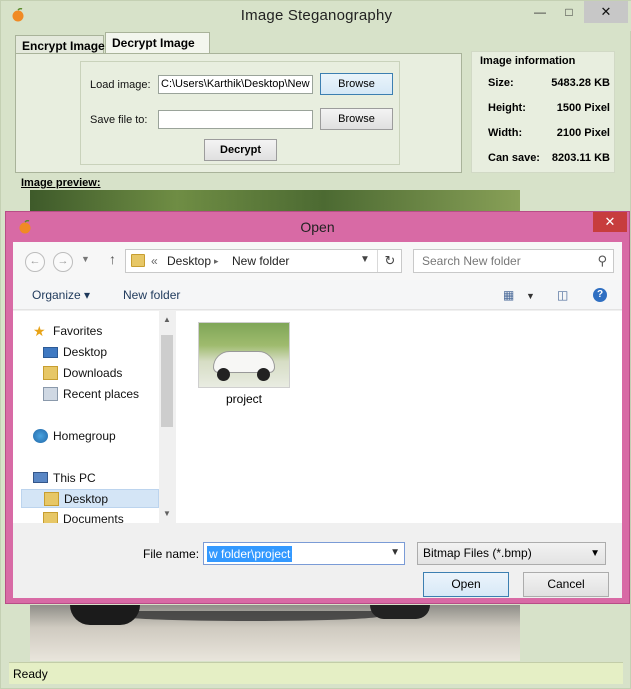 This screenshot has height=689, width=631. Describe the element at coordinates (85, 259) in the screenshot. I see `recent-locations-chevron-icon: ▼` at that location.